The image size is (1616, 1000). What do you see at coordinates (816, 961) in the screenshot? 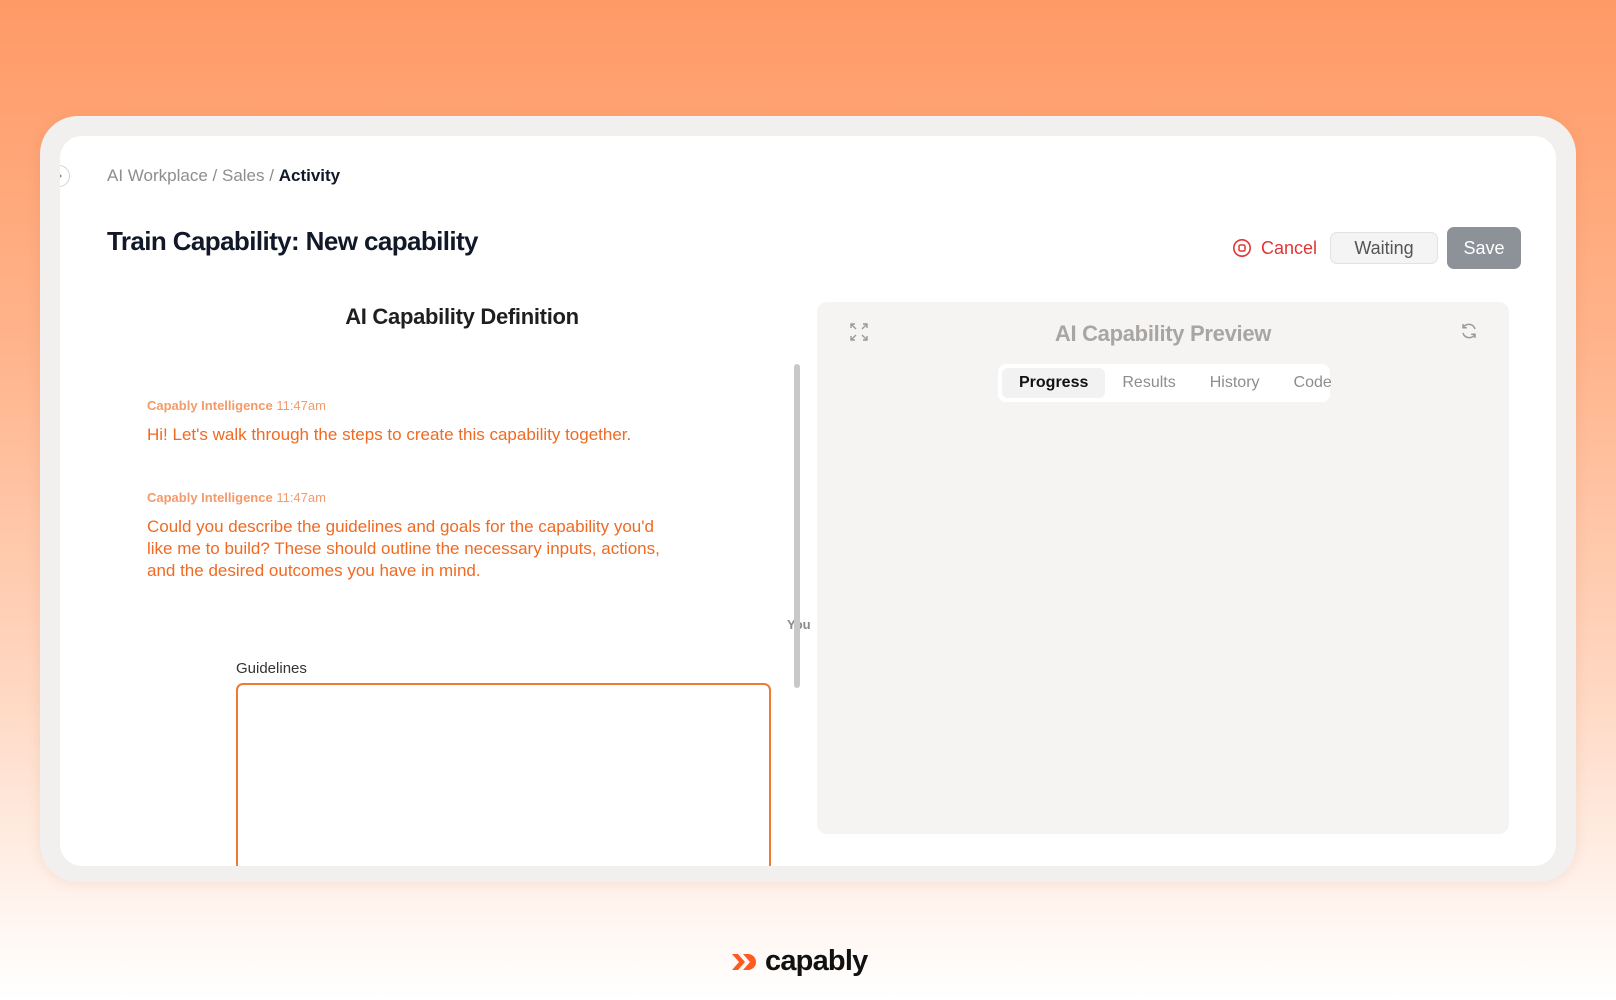
I see `brand-wordmark: capably` at bounding box center [816, 961].